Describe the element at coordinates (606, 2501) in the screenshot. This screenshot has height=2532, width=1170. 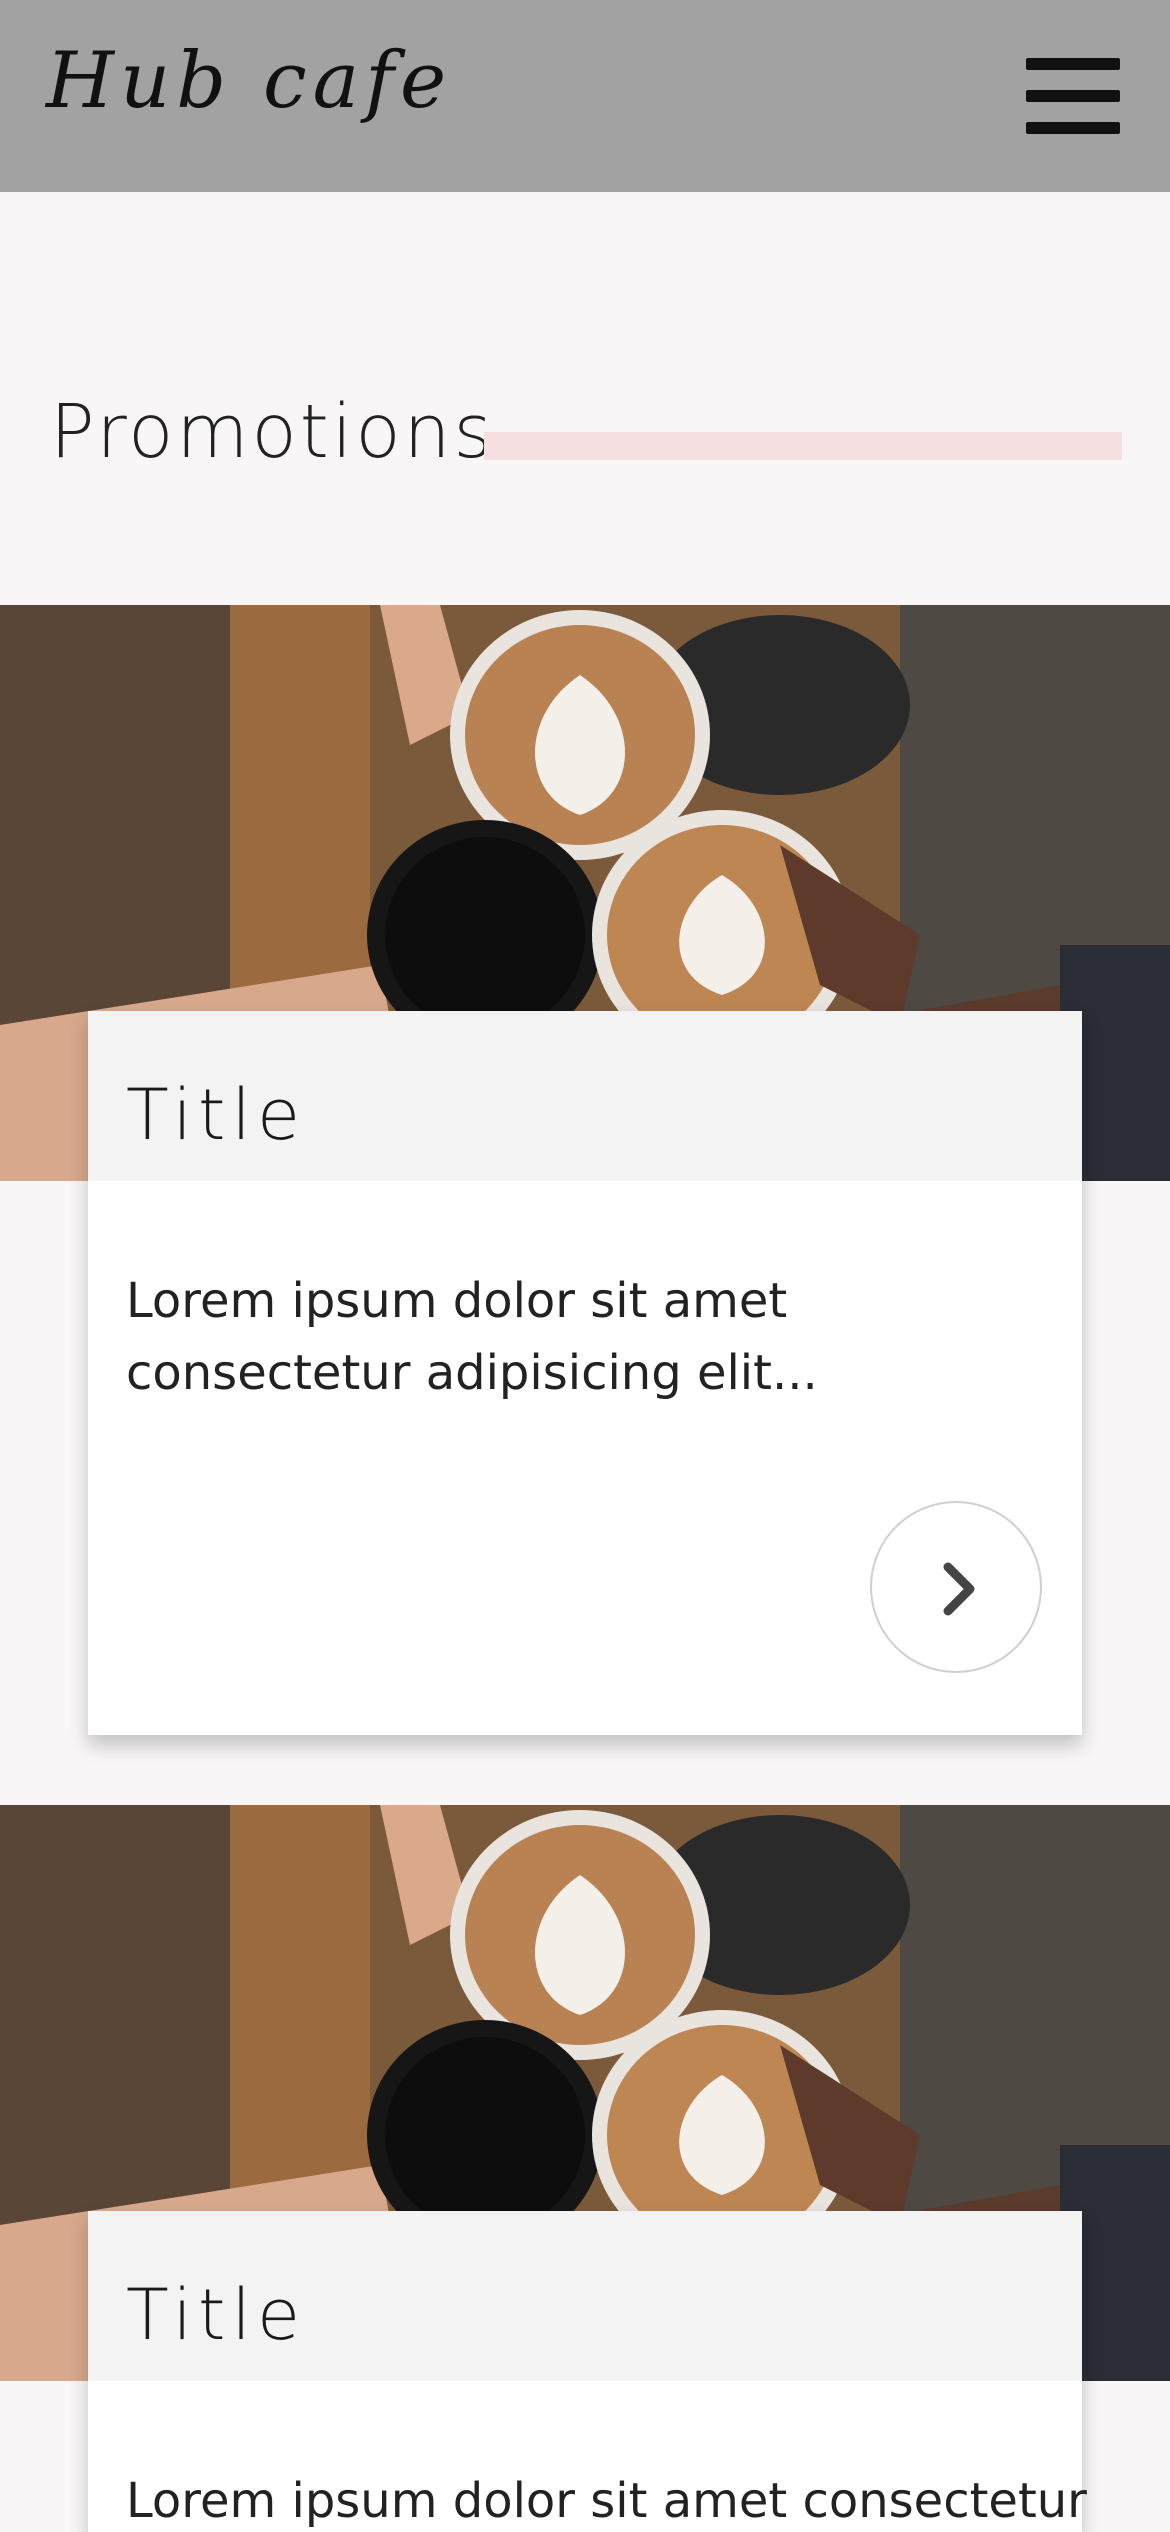
I see `card-description: Lorem ipsum dolor sit amet consectetur` at that location.